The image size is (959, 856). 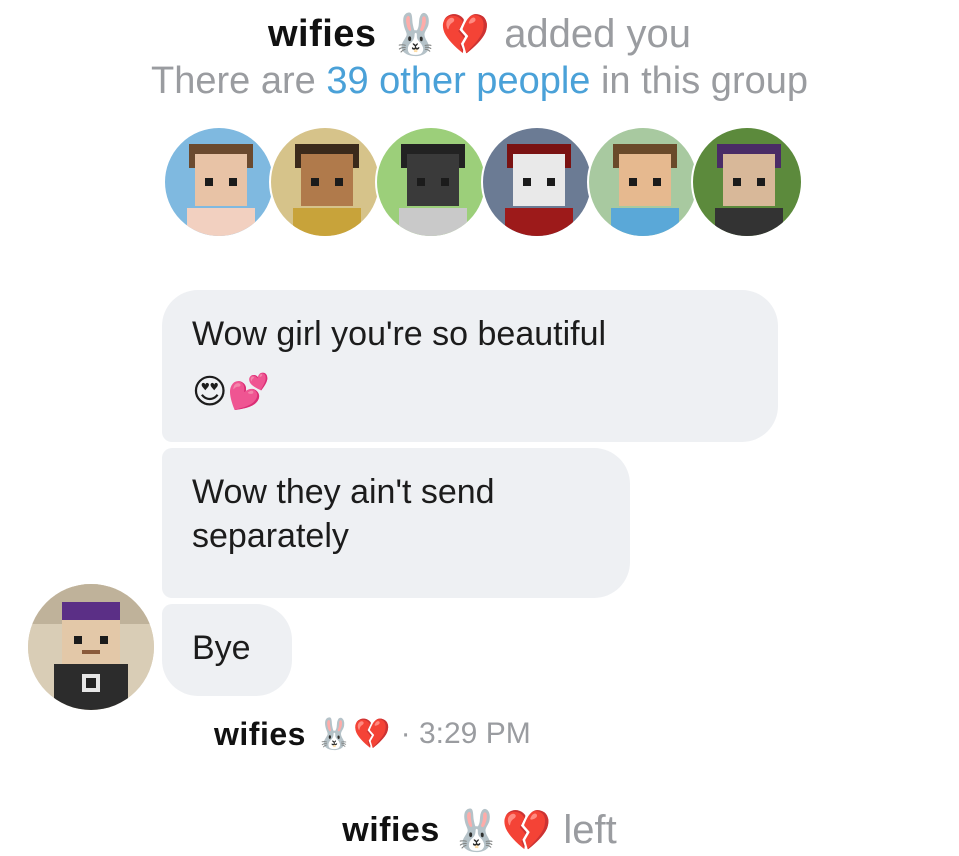 I want to click on group-info: There are 39 other people in this group, so click(x=479, y=83).